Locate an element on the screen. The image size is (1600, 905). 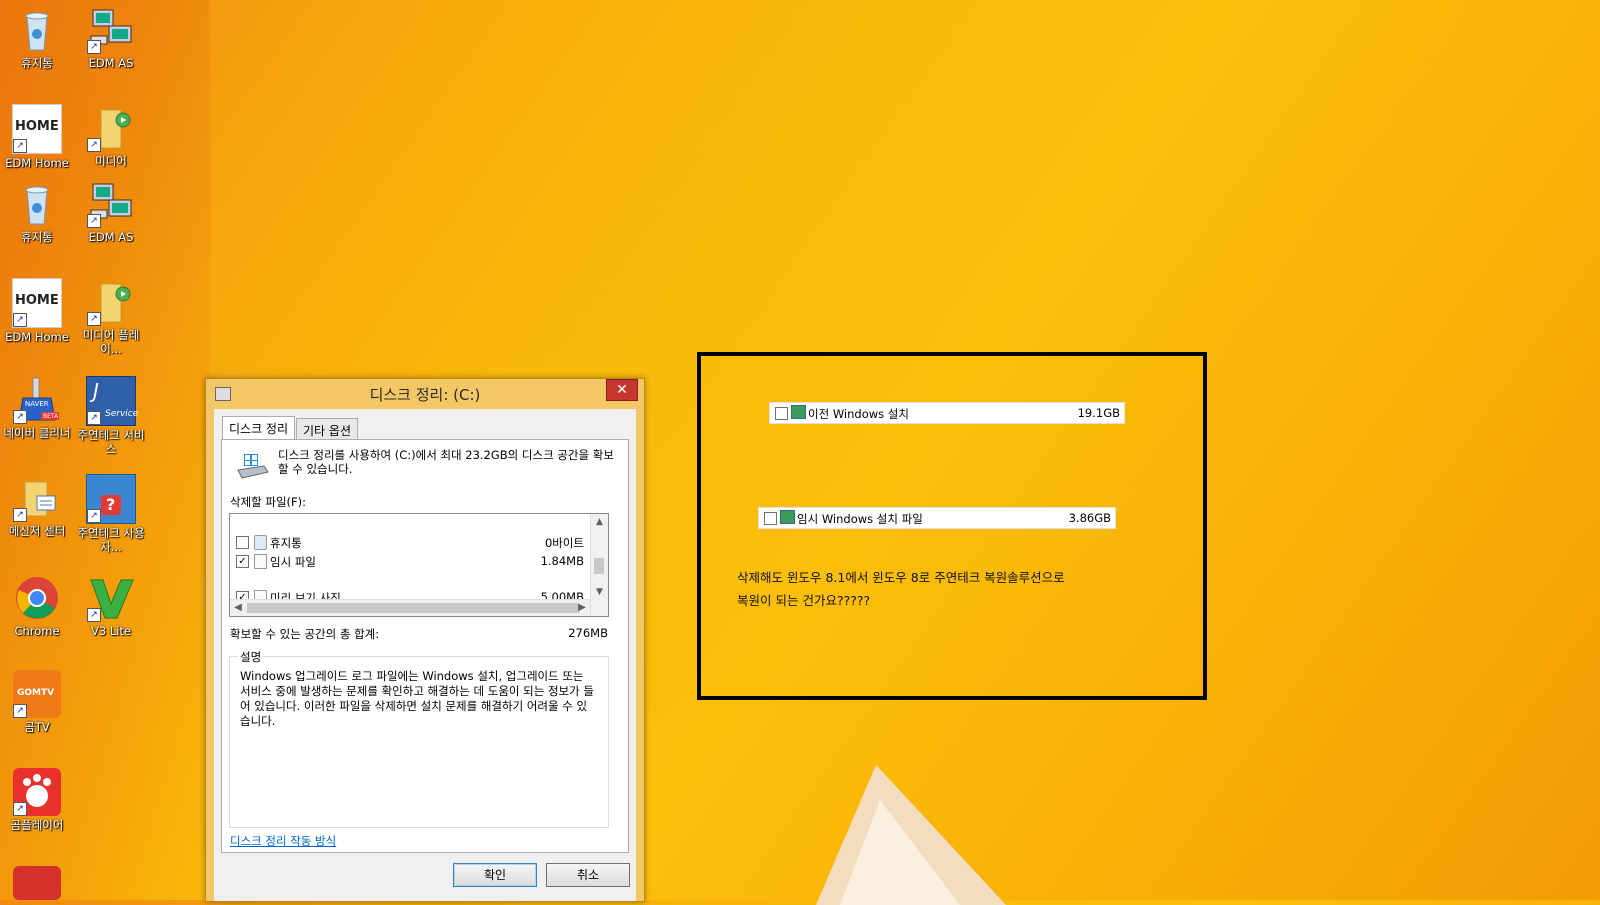
files-to-delete-label: 삭제할 파일(F): is located at coordinates (268, 502).